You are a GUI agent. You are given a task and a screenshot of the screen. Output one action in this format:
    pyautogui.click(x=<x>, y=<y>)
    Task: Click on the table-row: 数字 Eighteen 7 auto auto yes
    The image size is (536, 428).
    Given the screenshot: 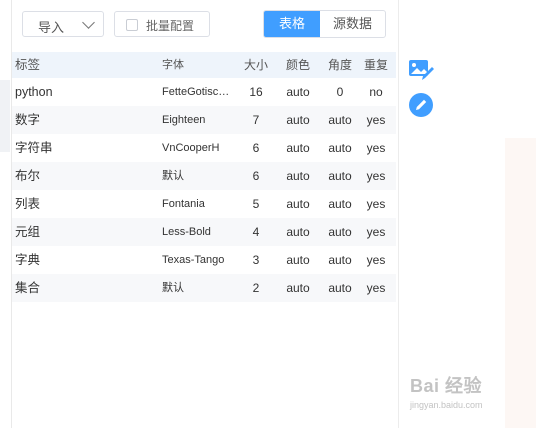 What is the action you would take?
    pyautogui.click(x=204, y=120)
    